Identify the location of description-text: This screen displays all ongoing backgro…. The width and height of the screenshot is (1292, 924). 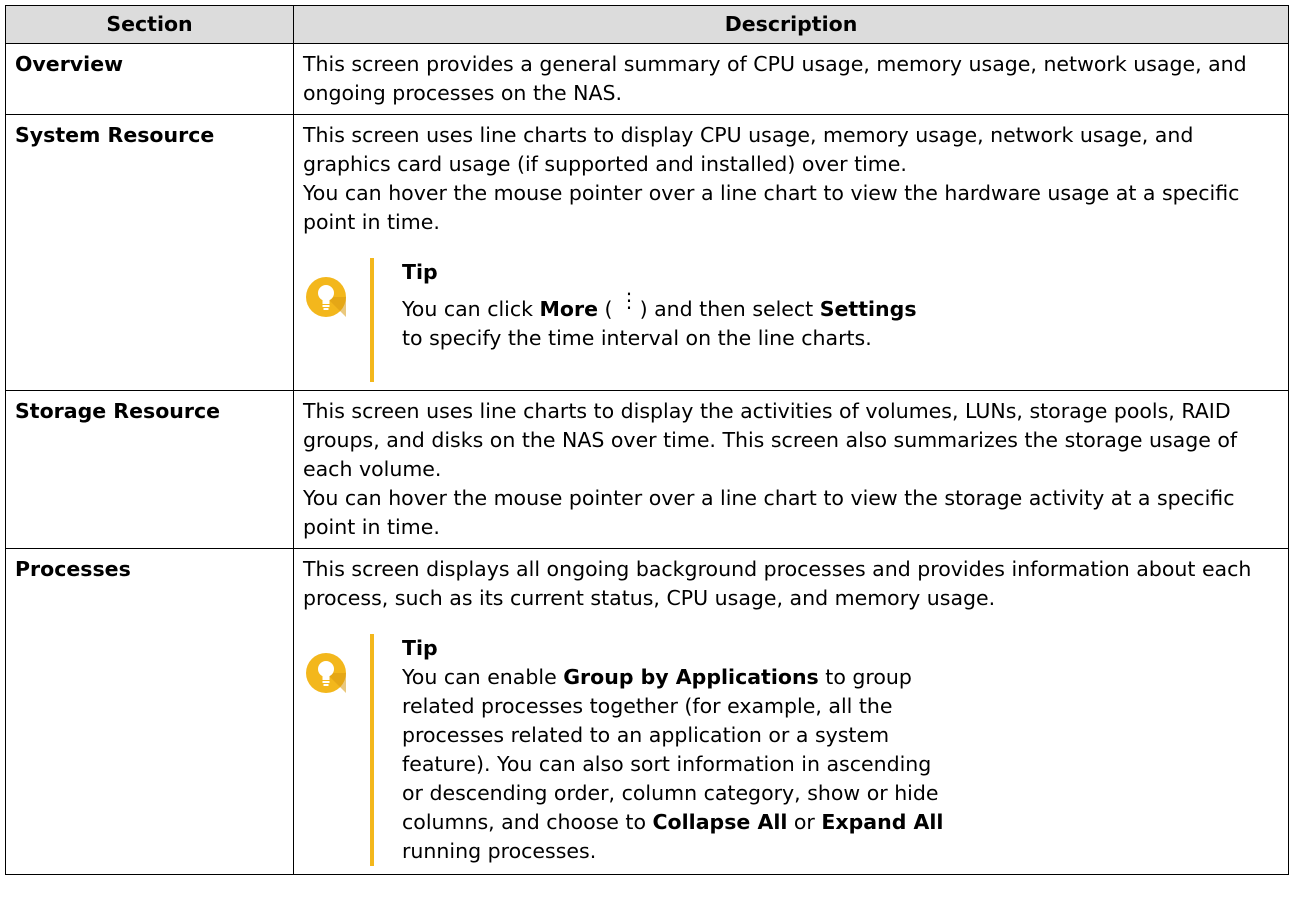
(777, 583).